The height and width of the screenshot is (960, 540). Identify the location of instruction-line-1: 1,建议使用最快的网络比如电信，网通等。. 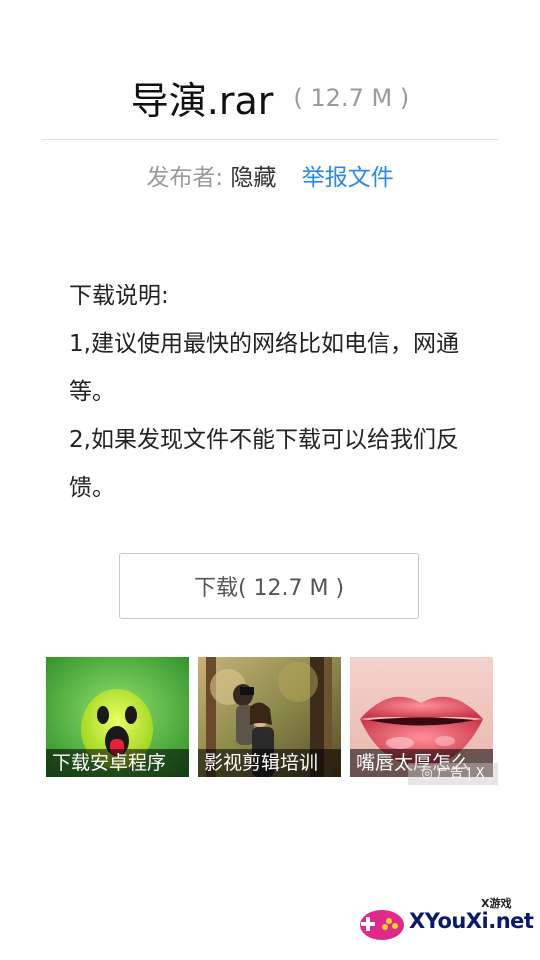
(264, 368).